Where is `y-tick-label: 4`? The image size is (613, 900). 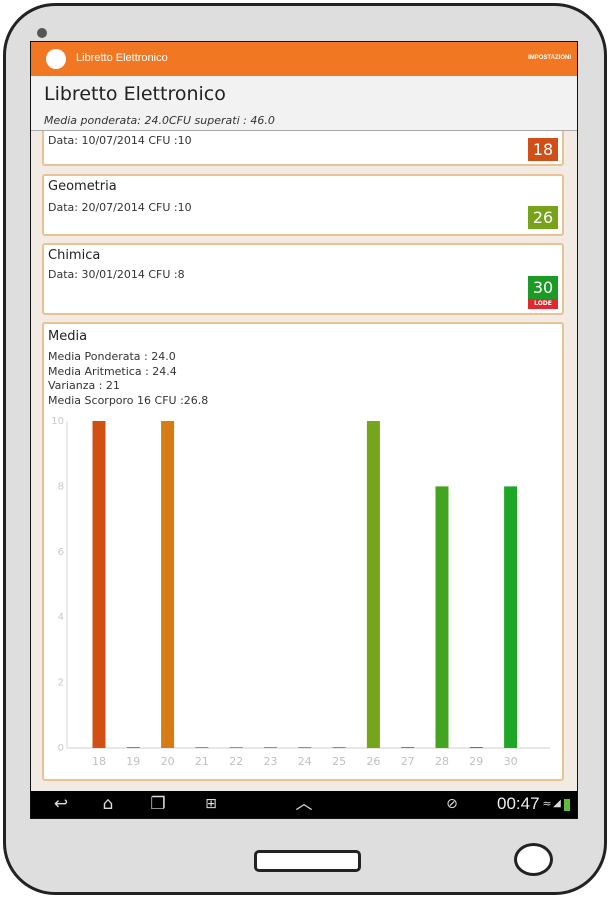
y-tick-label: 4 is located at coordinates (61, 617).